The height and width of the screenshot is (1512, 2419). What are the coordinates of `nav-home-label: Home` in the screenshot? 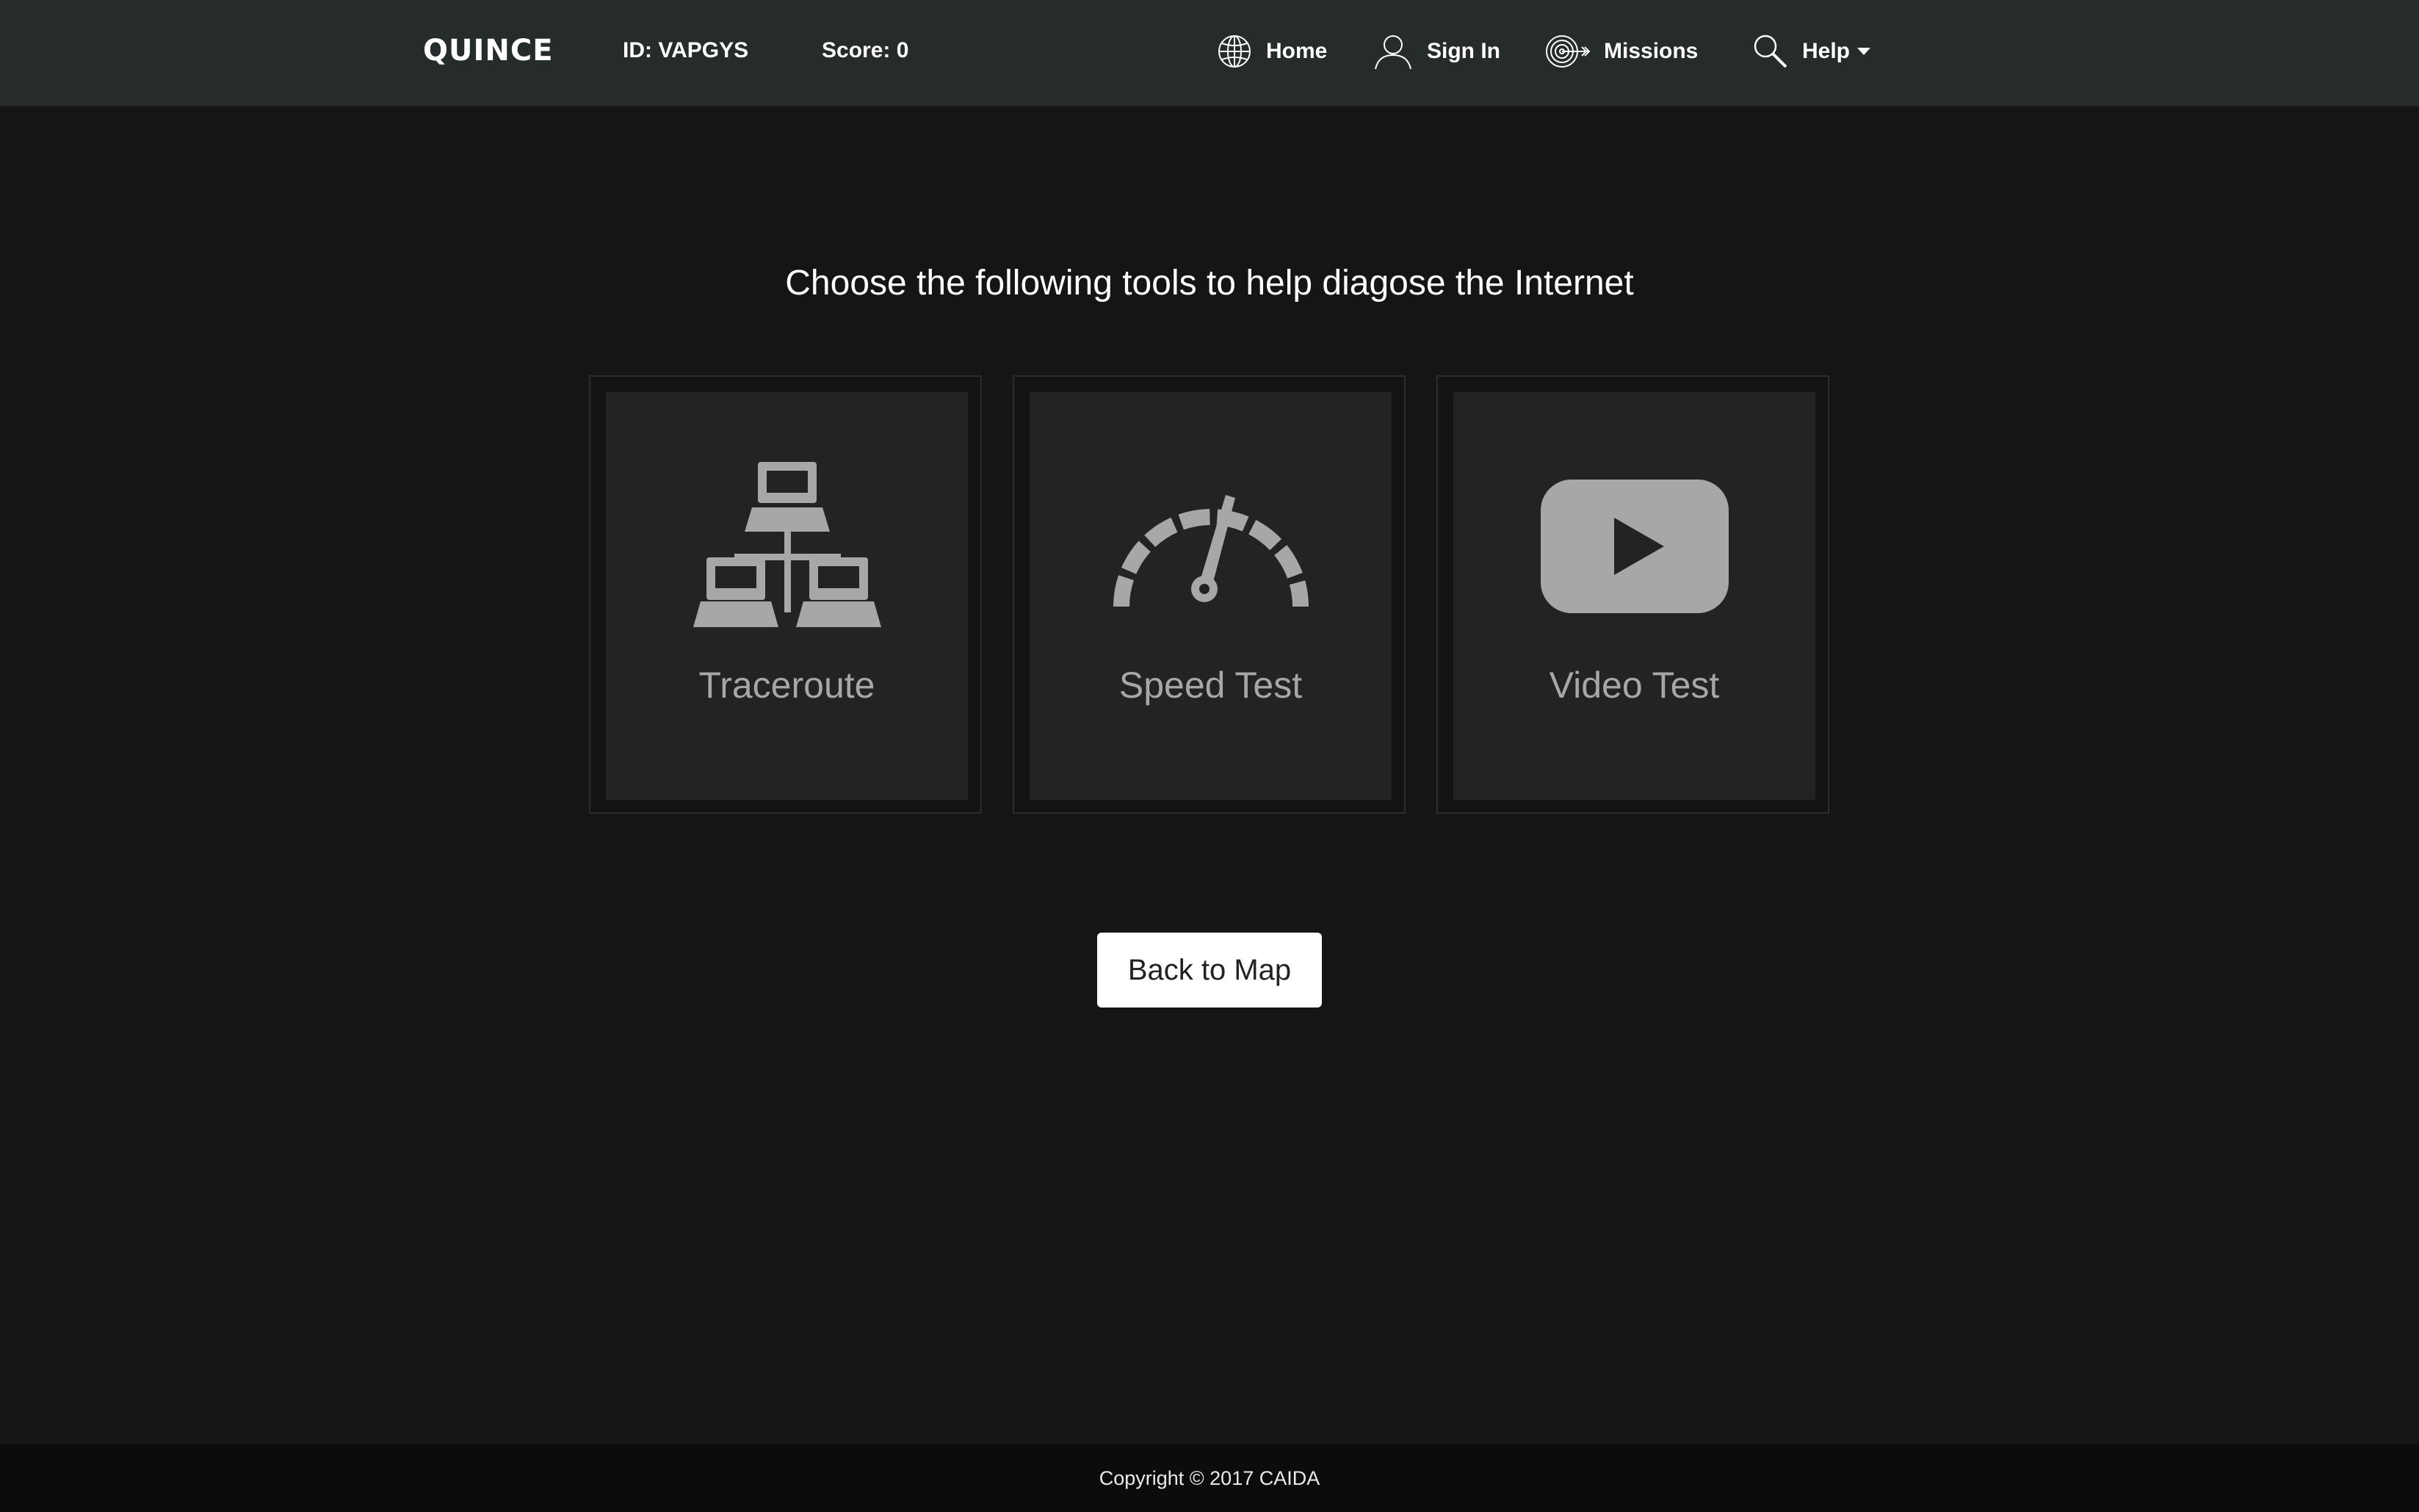 It's located at (1297, 51).